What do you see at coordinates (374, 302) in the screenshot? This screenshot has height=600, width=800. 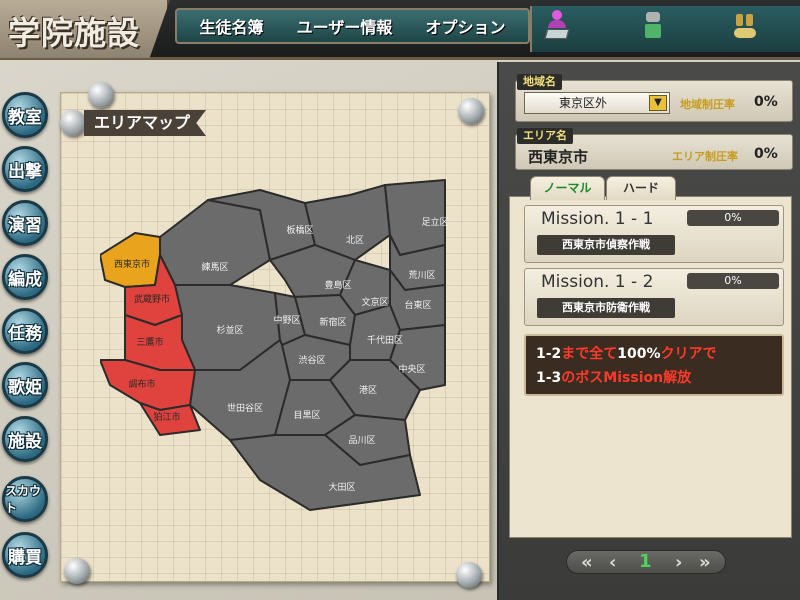 I see `label-bunkyo: 文京区` at bounding box center [374, 302].